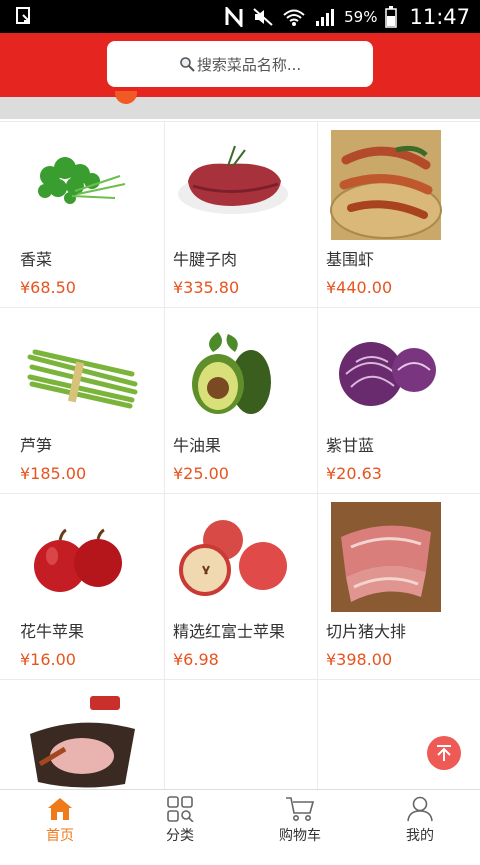 The image size is (480, 865). I want to click on product-name: 精选红富士苹果, so click(229, 631).